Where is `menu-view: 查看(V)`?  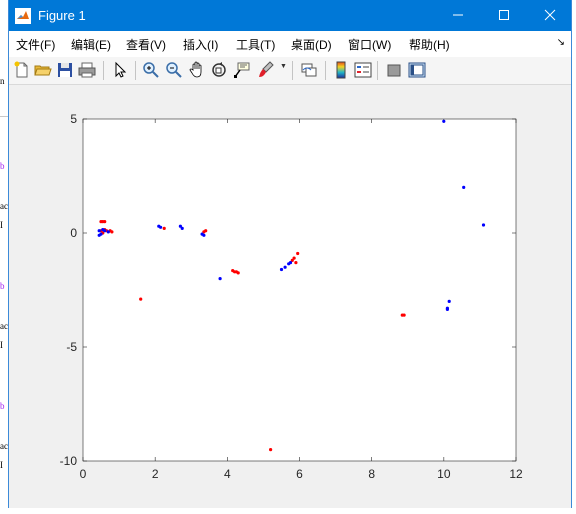
menu-view: 查看(V) is located at coordinates (146, 44).